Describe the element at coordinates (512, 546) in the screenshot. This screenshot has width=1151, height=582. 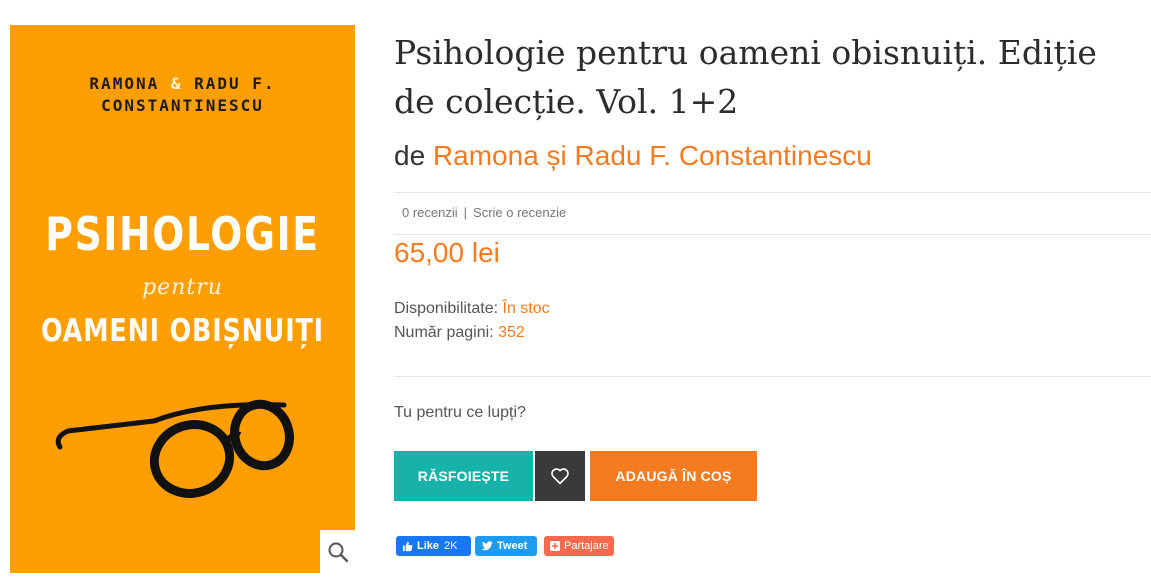
I see `tweet-label: Tweet` at that location.